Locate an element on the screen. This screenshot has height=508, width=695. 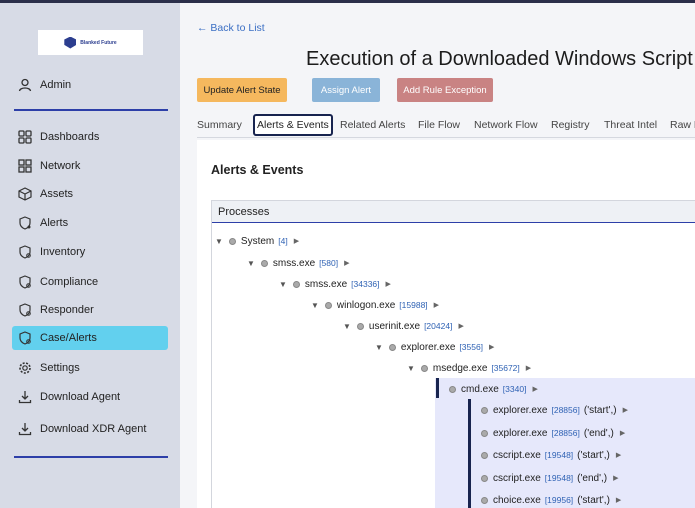
sidebar-item-compliance: Compliance is located at coordinates (90, 282).